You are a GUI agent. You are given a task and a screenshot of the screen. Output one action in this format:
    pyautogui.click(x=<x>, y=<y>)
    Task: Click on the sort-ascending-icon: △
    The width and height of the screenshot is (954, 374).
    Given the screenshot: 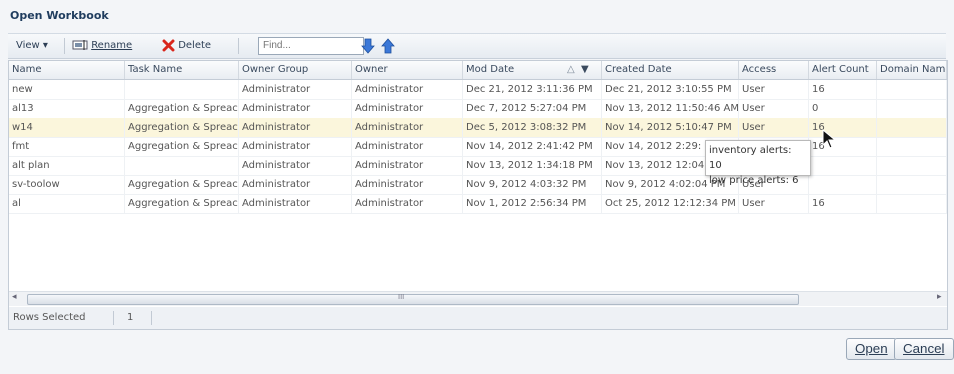 What is the action you would take?
    pyautogui.click(x=571, y=70)
    